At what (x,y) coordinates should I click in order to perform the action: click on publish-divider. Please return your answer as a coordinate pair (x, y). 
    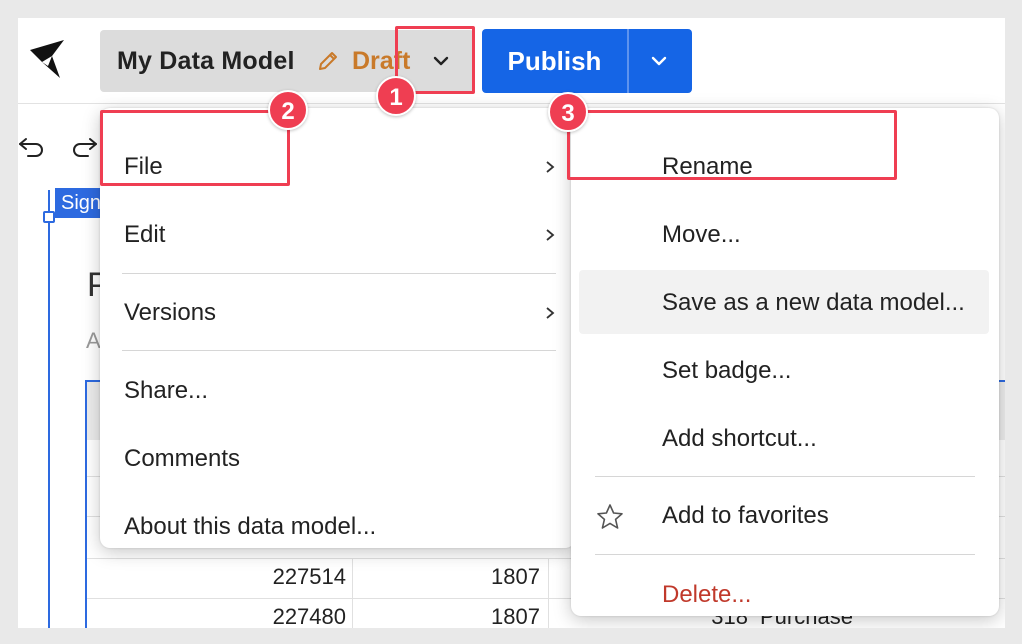
    Looking at the image, I should click on (628, 61).